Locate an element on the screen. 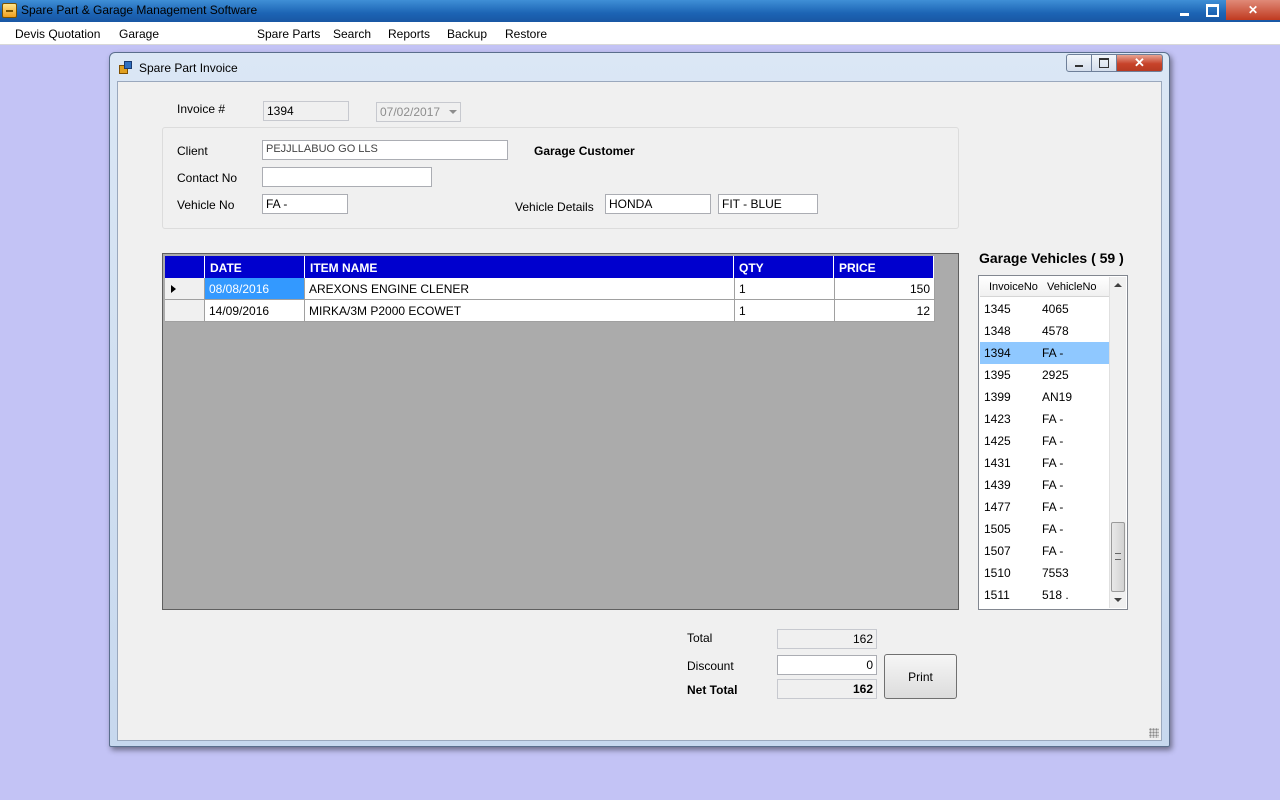 The image size is (1280, 800). list-item-invoice: 1425 is located at coordinates (997, 441).